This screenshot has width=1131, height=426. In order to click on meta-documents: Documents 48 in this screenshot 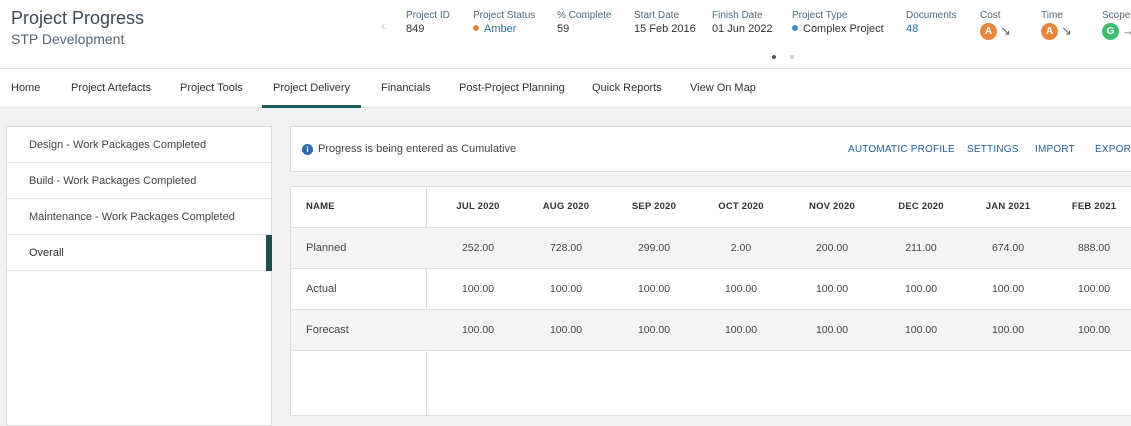, I will do `click(931, 22)`.